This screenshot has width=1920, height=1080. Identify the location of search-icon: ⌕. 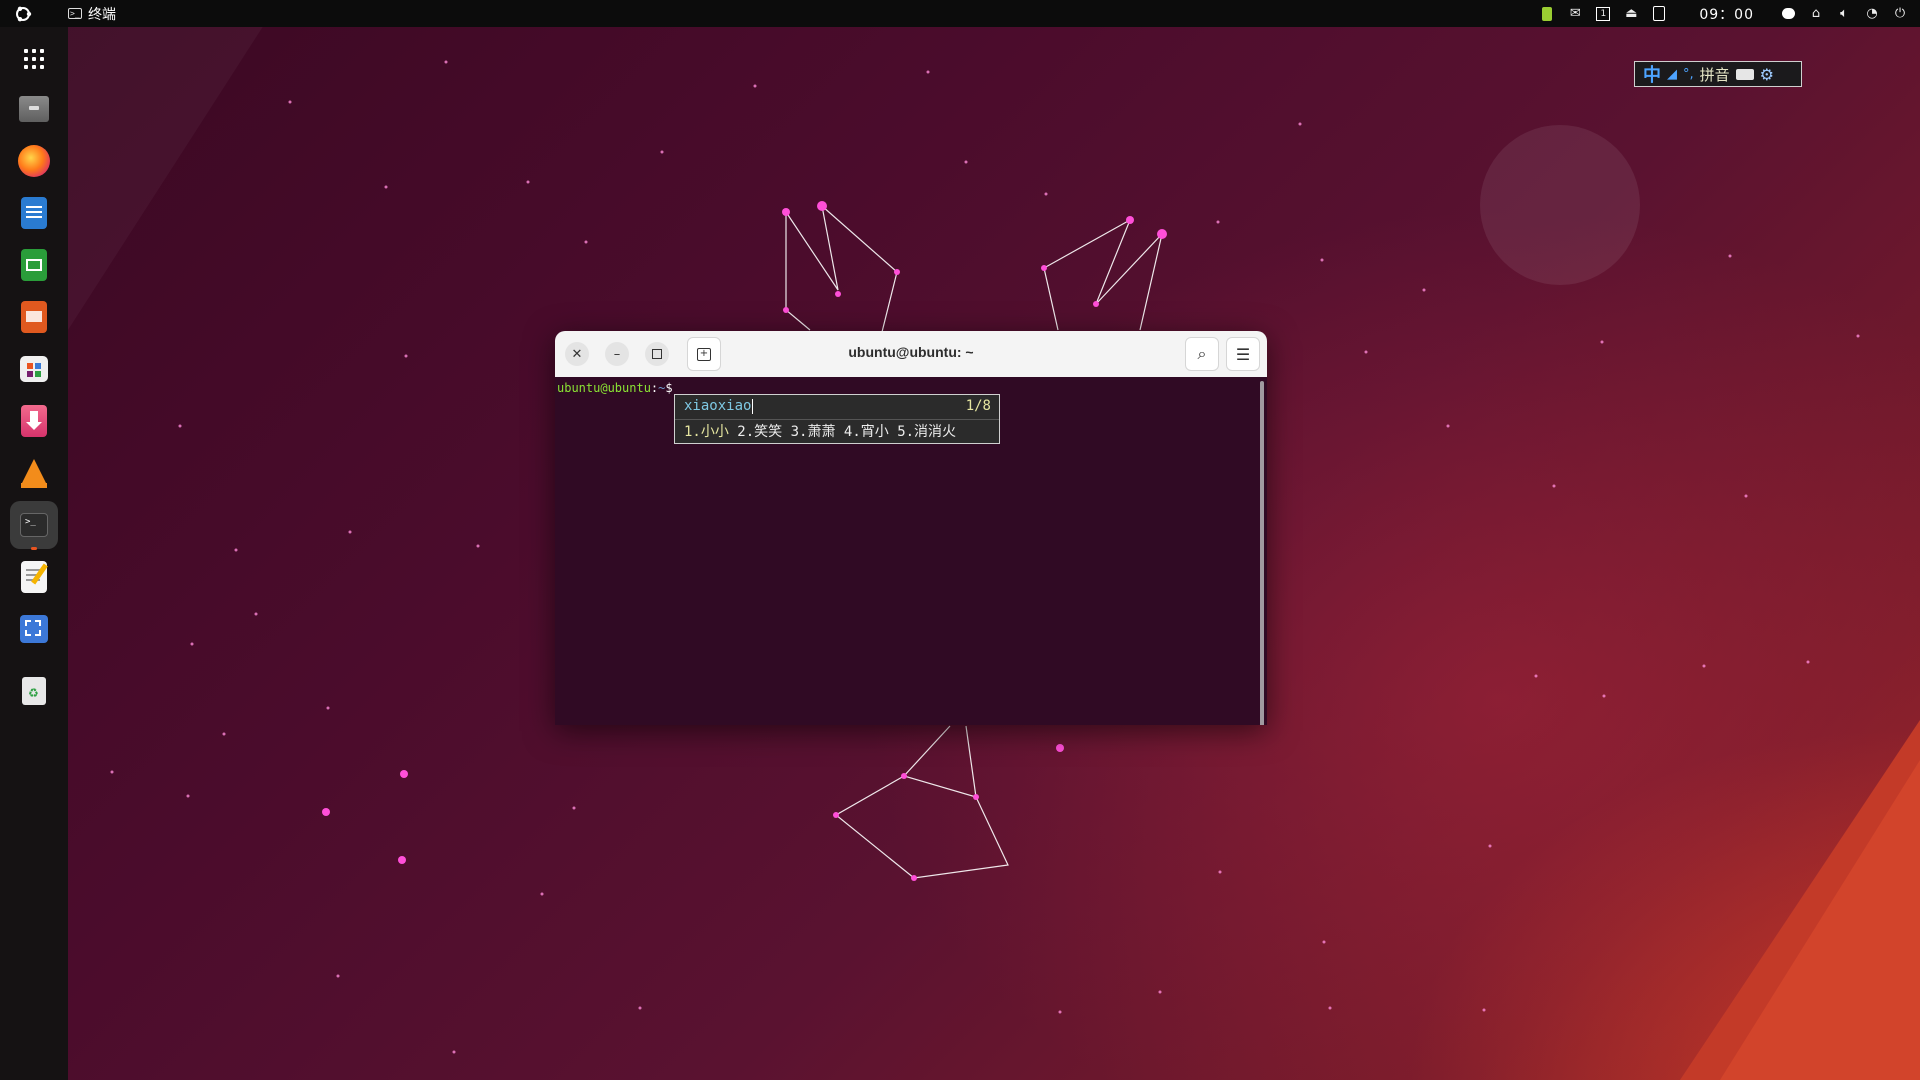
(1202, 353).